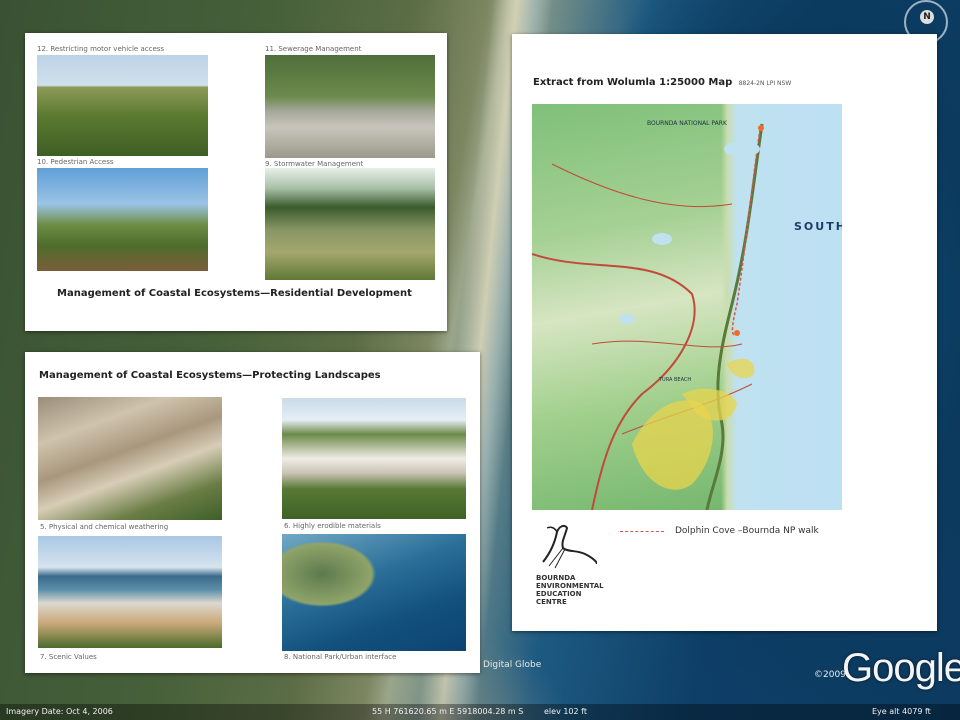 This screenshot has height=720, width=960. Describe the element at coordinates (130, 592) in the screenshot. I see `photo-scenic` at that location.